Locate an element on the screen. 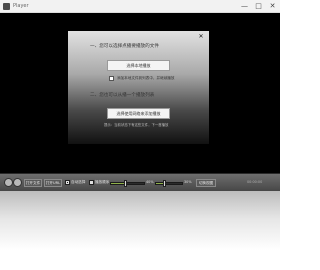 Image resolution: width=320 pixels, height=270 pixels. window-title: Player is located at coordinates (21, 6).